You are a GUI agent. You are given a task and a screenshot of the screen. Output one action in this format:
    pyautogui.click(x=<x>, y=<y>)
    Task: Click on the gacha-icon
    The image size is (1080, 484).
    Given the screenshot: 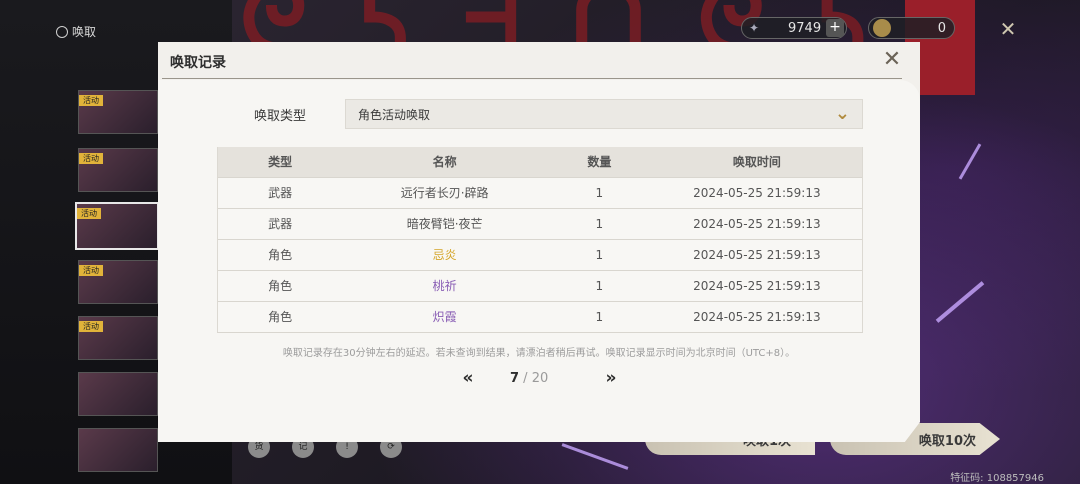 What is the action you would take?
    pyautogui.click(x=62, y=31)
    